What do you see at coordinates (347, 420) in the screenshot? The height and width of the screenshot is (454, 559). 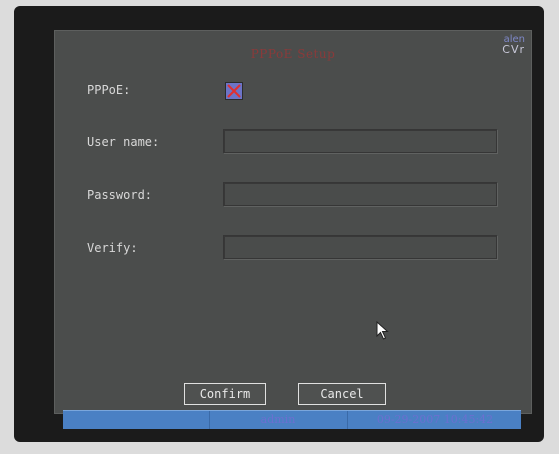 I see `status-separator` at bounding box center [347, 420].